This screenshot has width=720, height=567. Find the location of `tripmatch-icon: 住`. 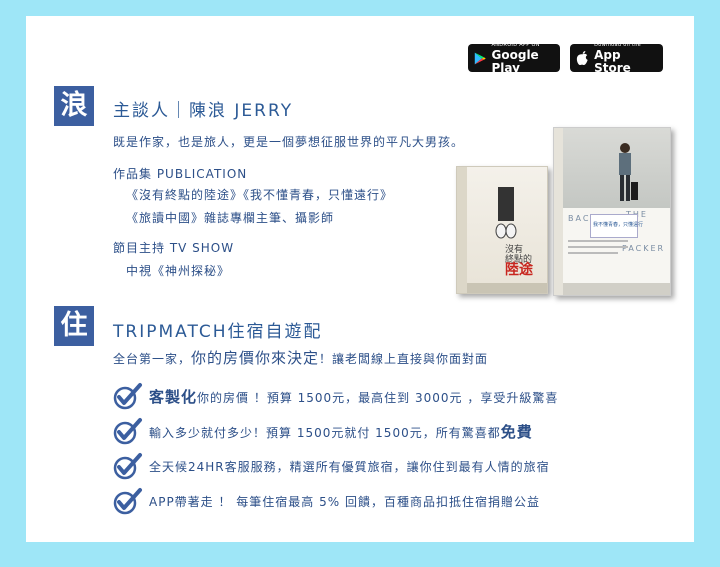

tripmatch-icon: 住 is located at coordinates (74, 326).